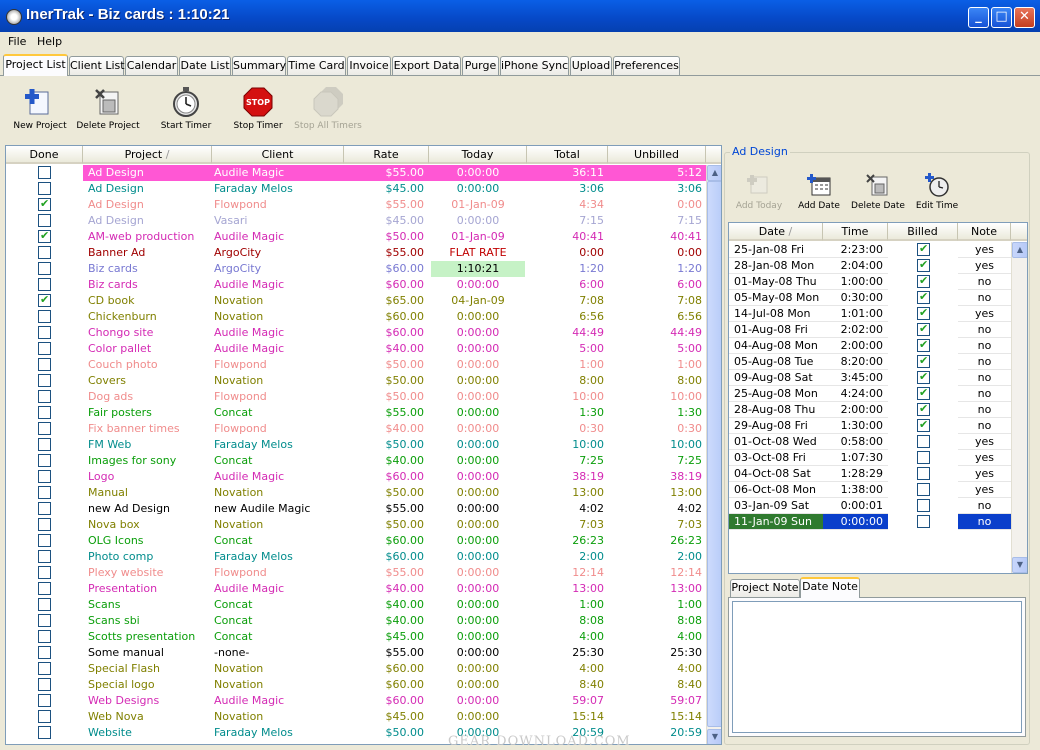  I want to click on scroll-down-button: ▼, so click(714, 736).